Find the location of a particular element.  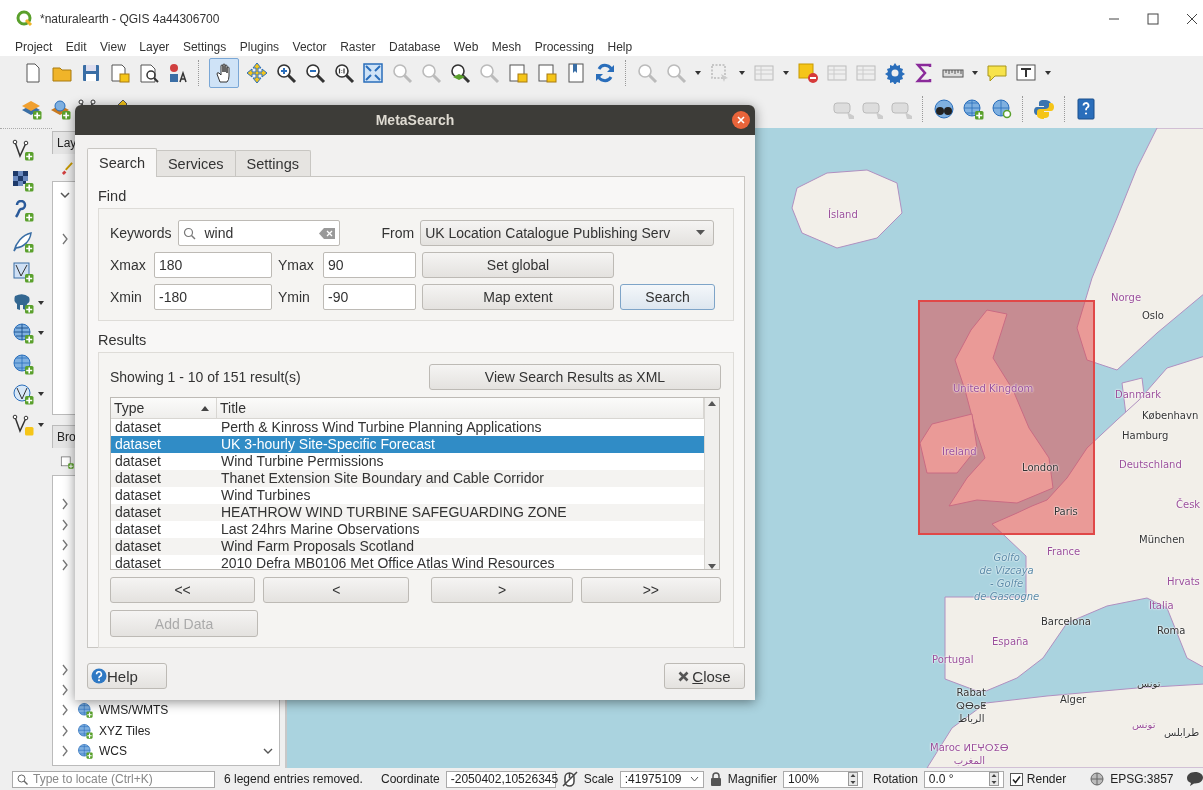

vertex-plus-icon is located at coordinates (23, 150).